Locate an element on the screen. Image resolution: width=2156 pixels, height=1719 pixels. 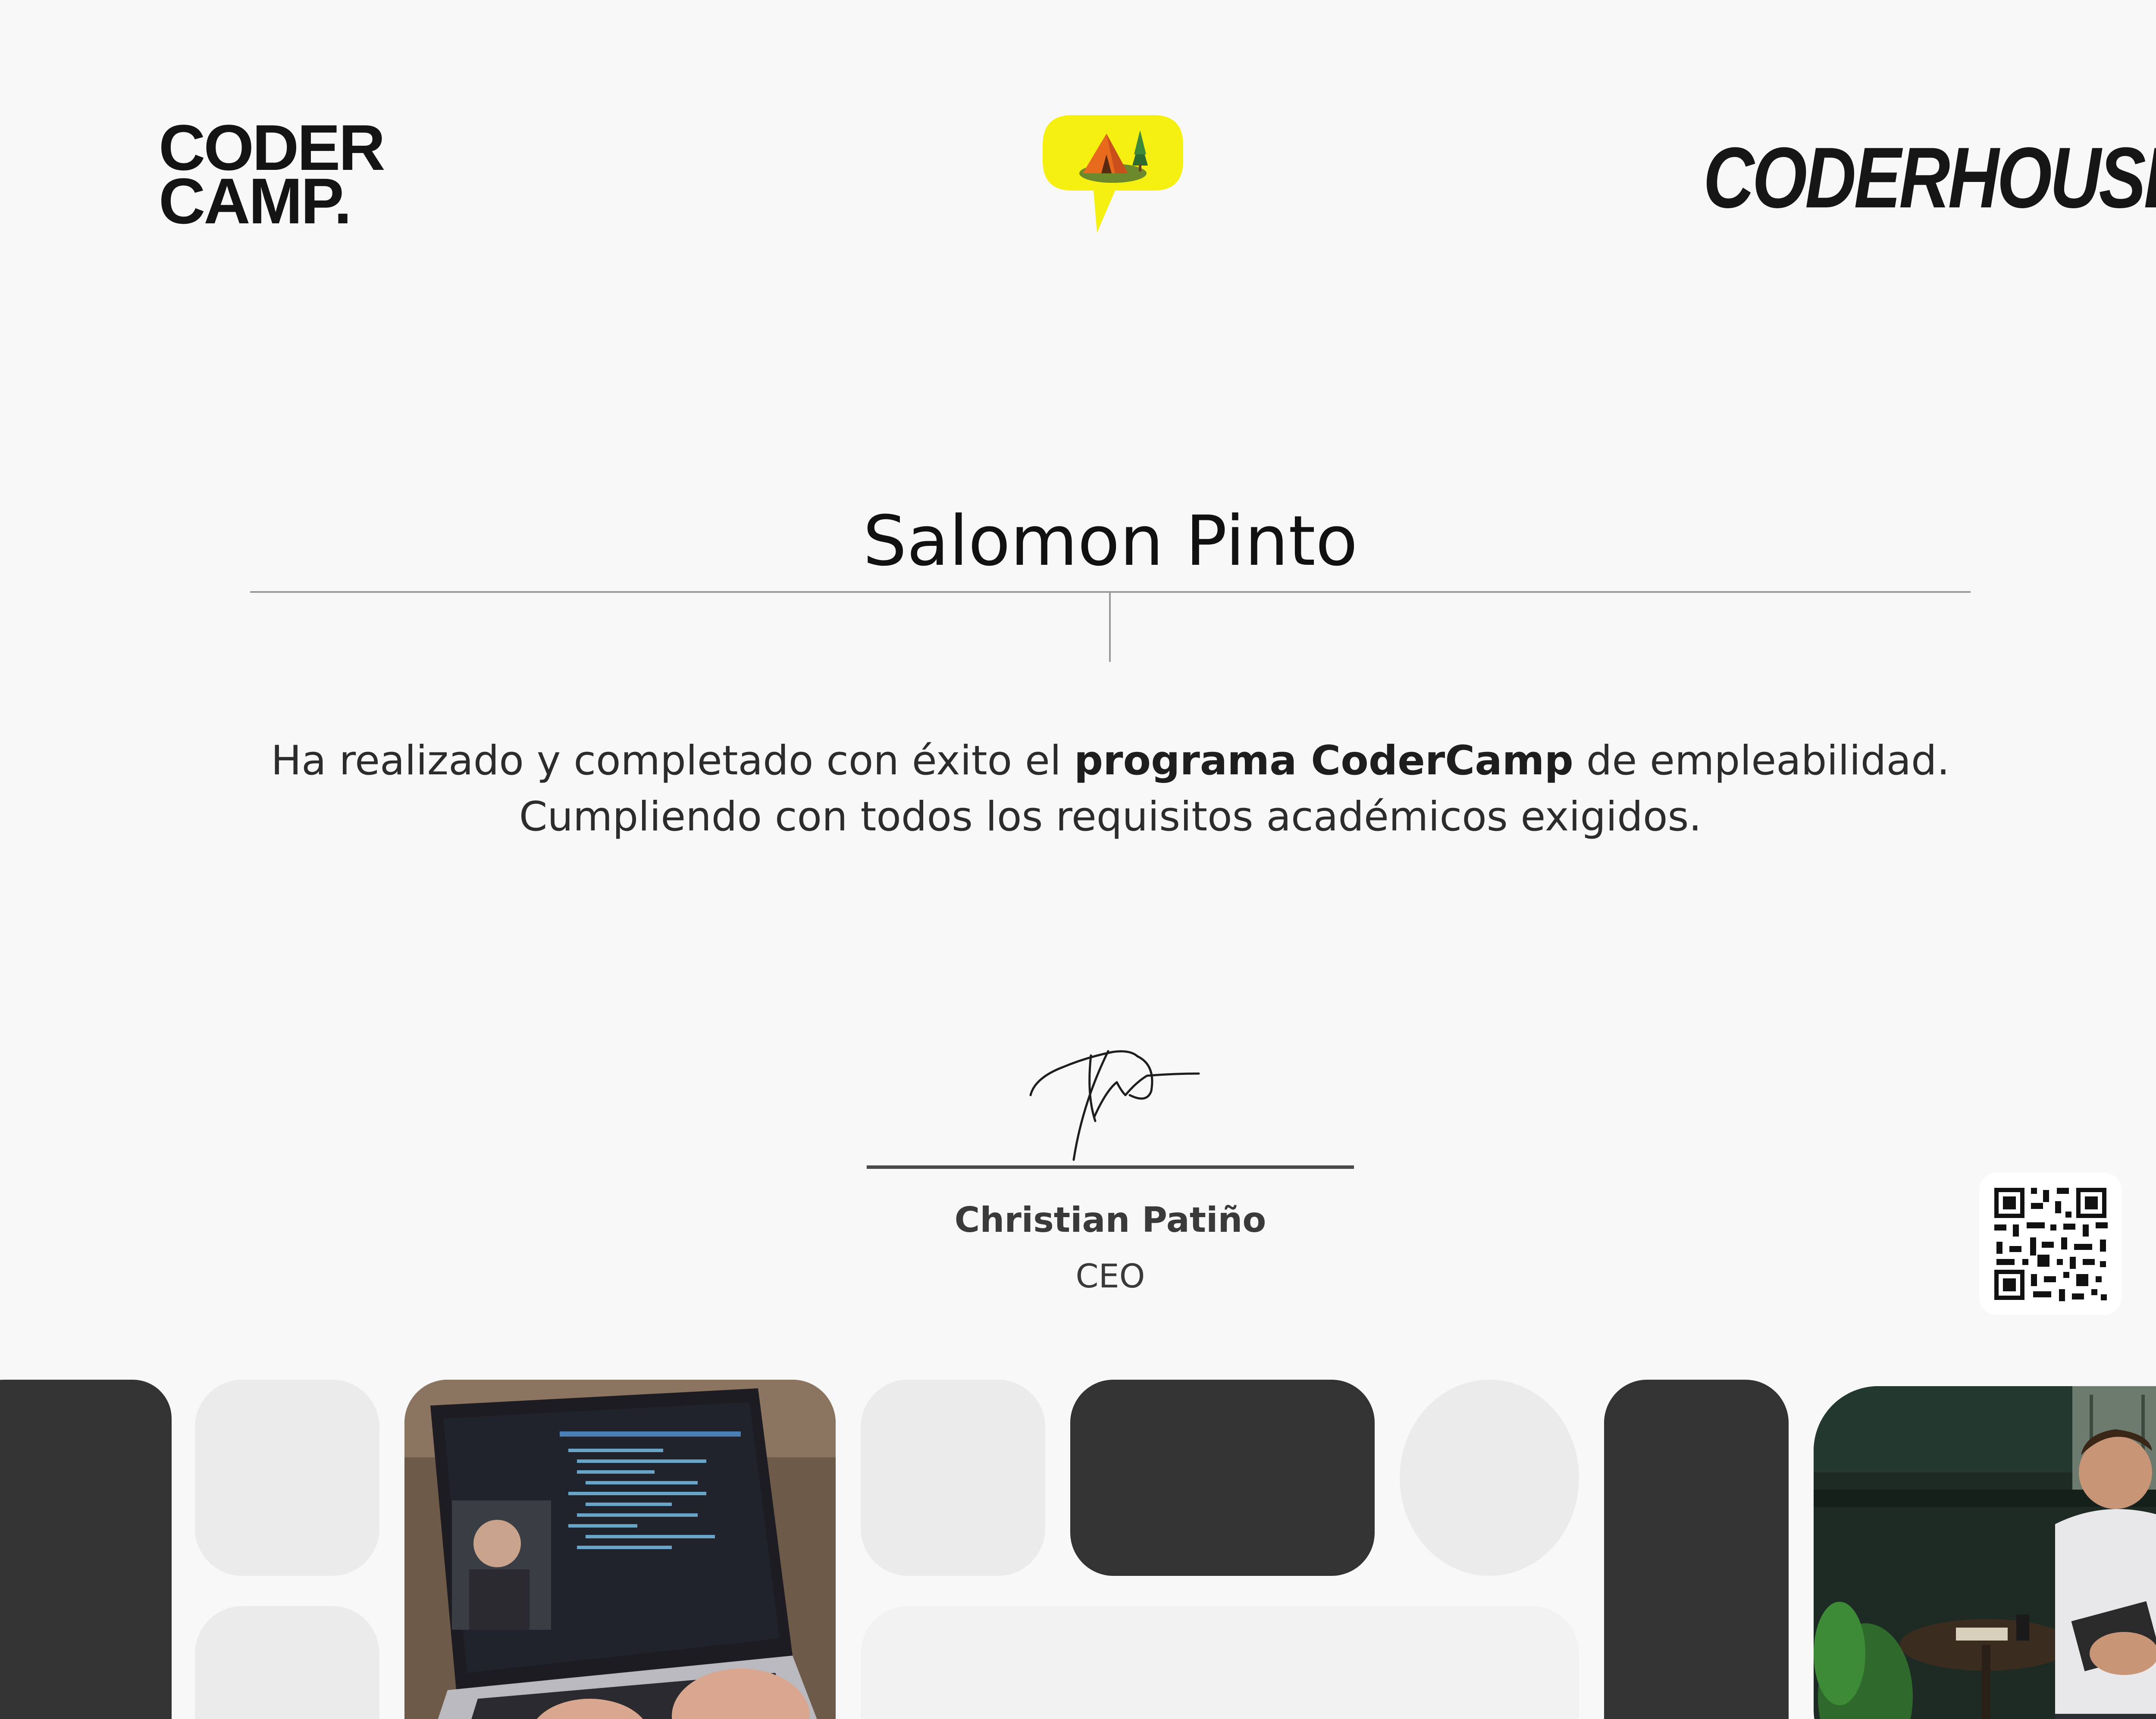
codercamp-logo: CODER CAMP. is located at coordinates (272, 176).